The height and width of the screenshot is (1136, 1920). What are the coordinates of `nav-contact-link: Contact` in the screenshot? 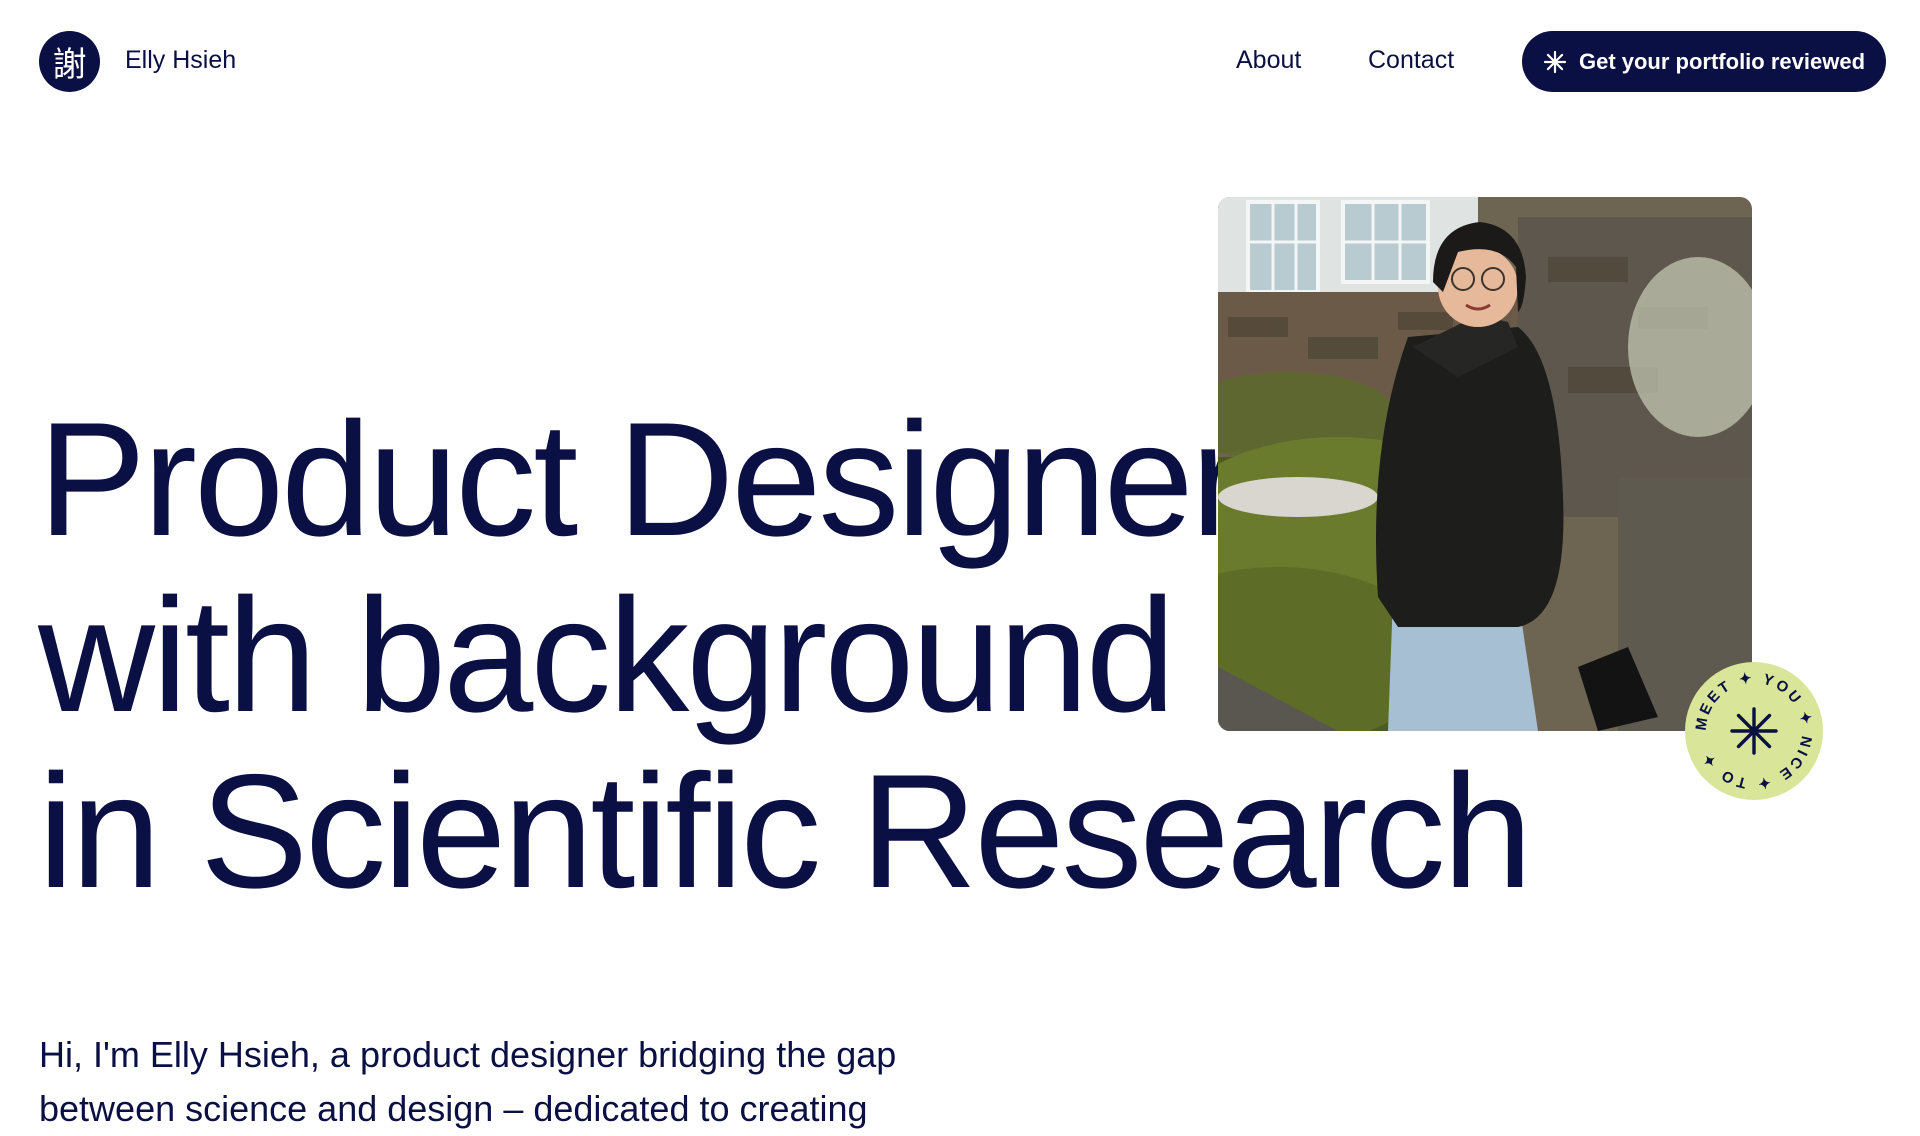 It's located at (1411, 60).